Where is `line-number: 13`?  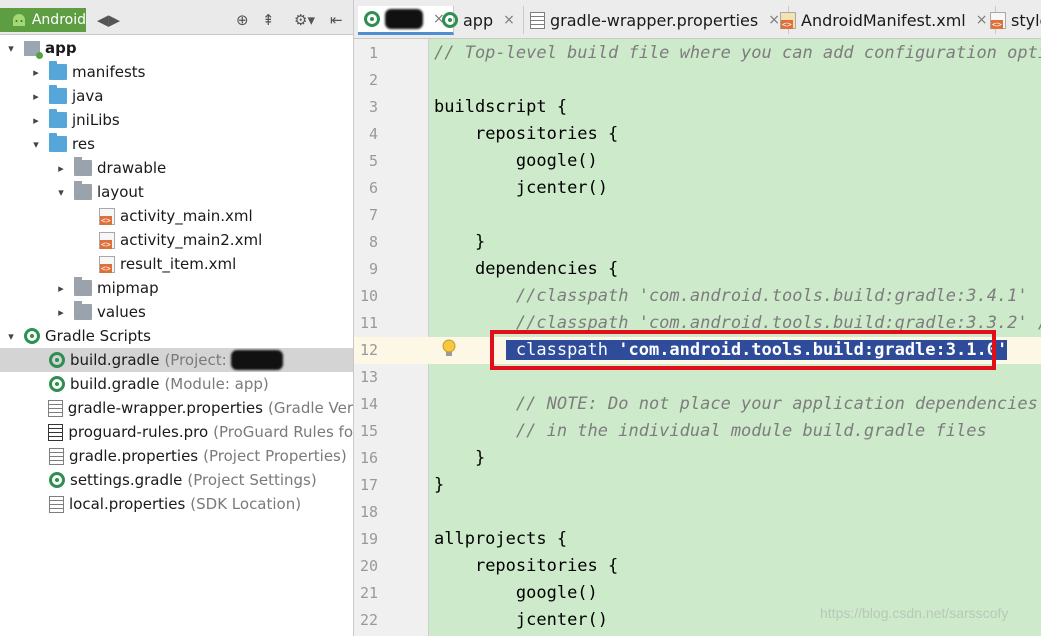 line-number: 13 is located at coordinates (368, 377).